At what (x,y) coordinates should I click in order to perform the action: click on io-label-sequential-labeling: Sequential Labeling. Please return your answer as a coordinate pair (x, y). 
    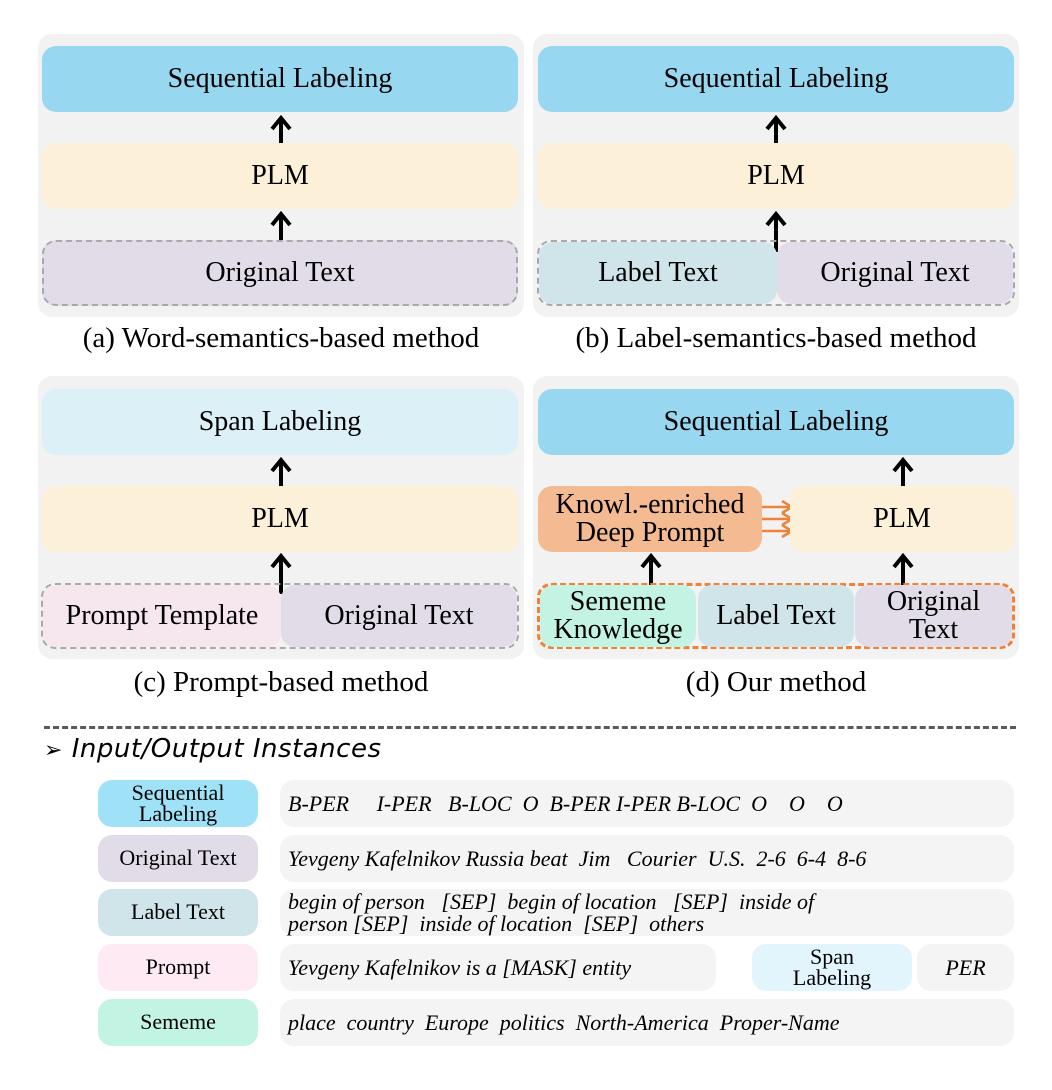
    Looking at the image, I should click on (178, 803).